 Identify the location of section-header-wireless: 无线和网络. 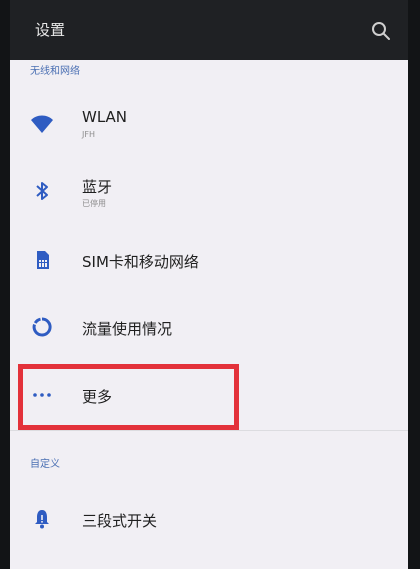
(55, 71).